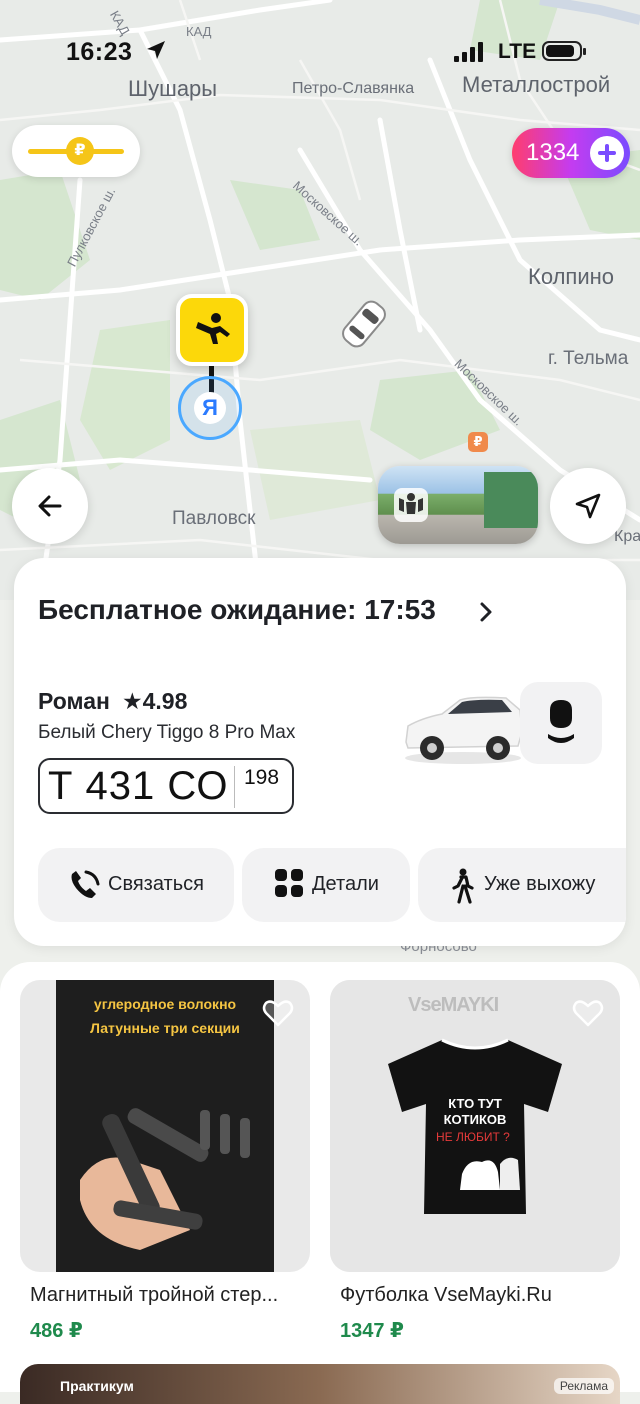 The height and width of the screenshot is (1404, 640). Describe the element at coordinates (571, 276) in the screenshot. I see `map-label-kolpino: Колпино` at that location.